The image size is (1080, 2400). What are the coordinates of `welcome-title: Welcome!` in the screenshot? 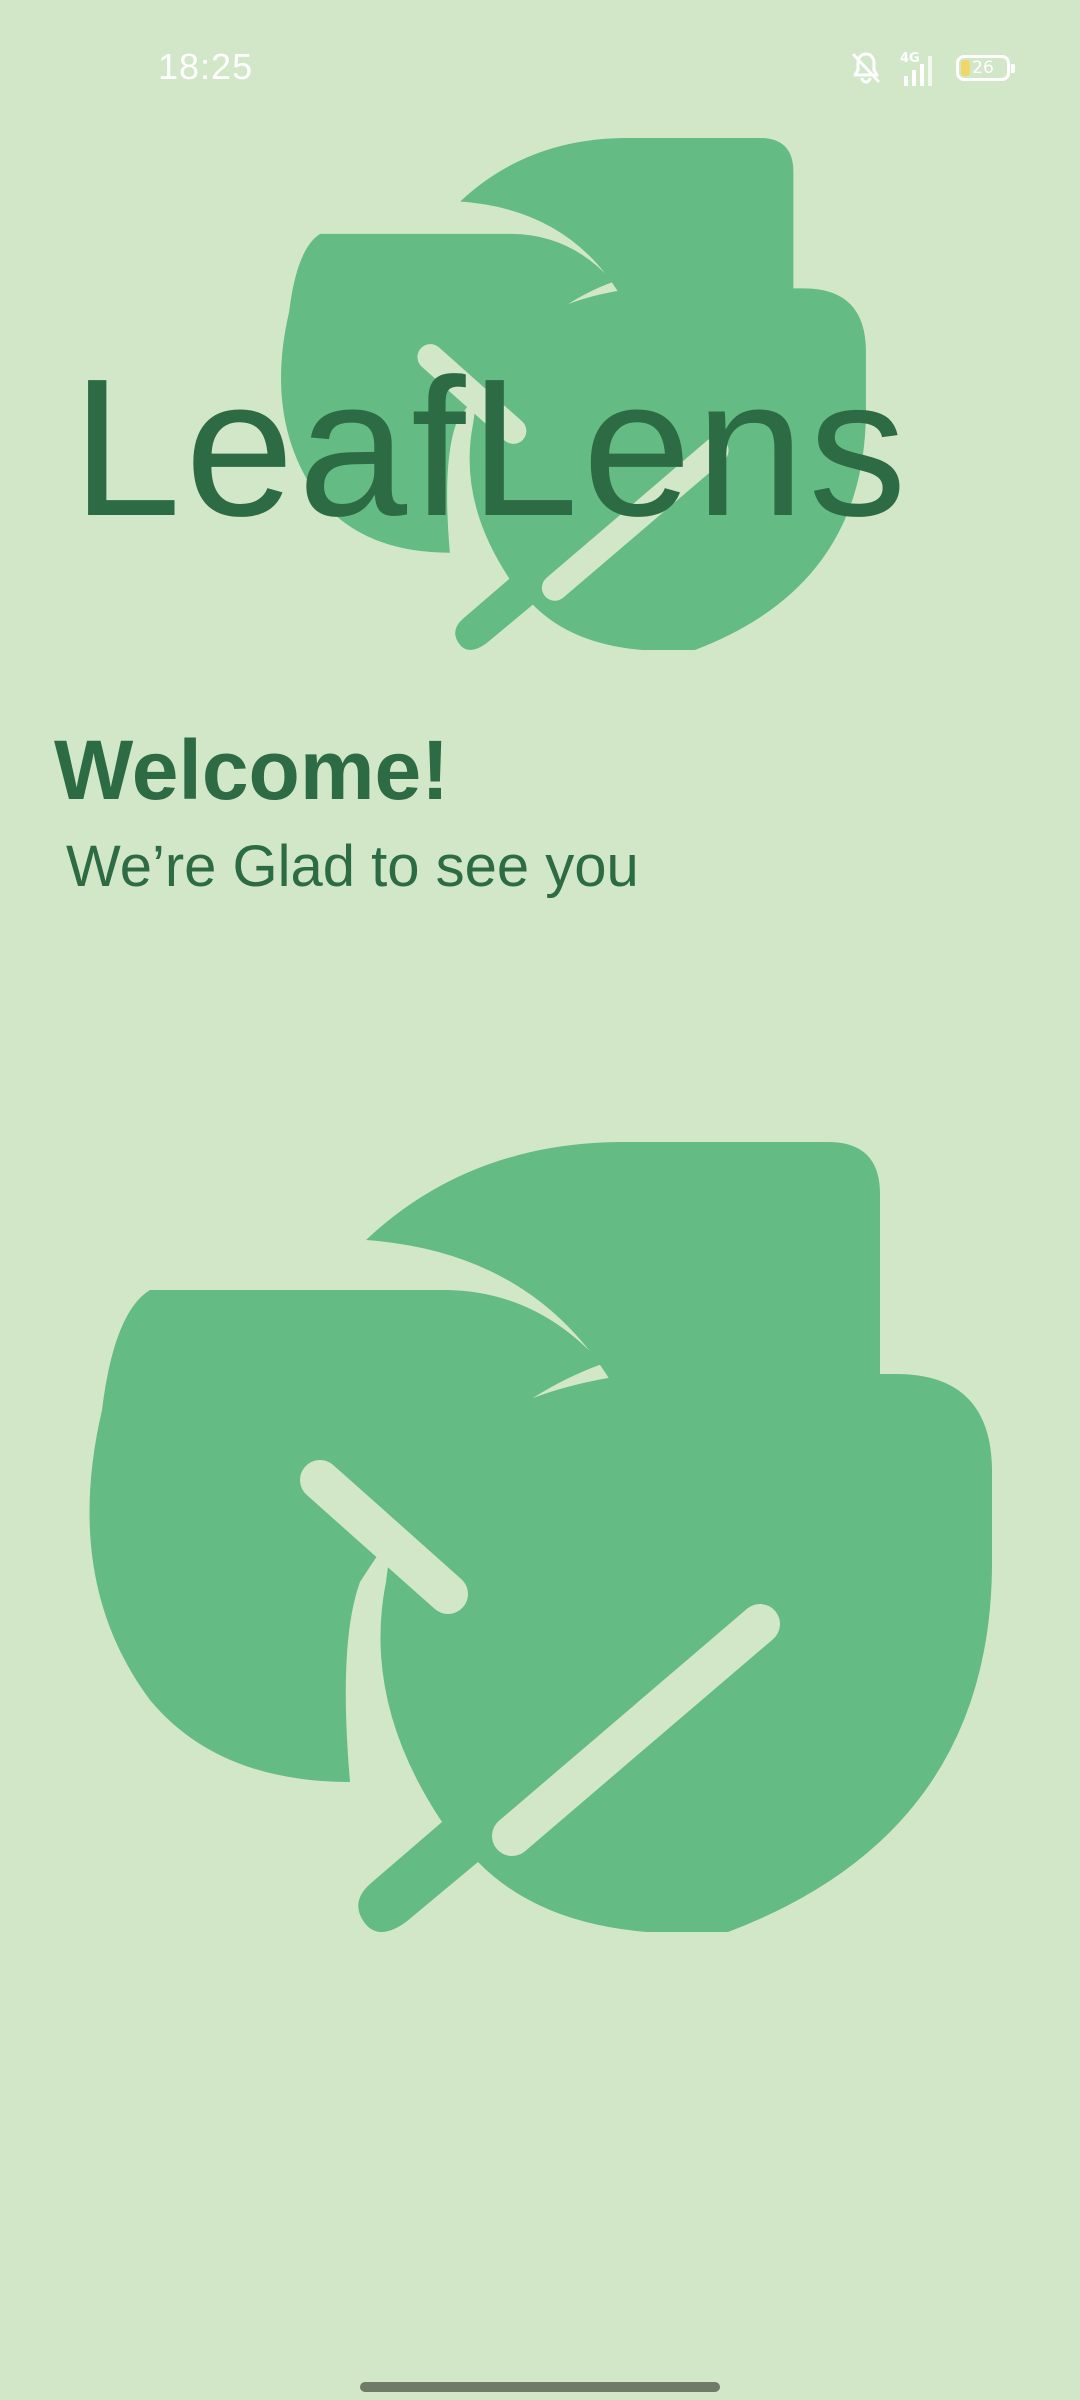 It's located at (252, 770).